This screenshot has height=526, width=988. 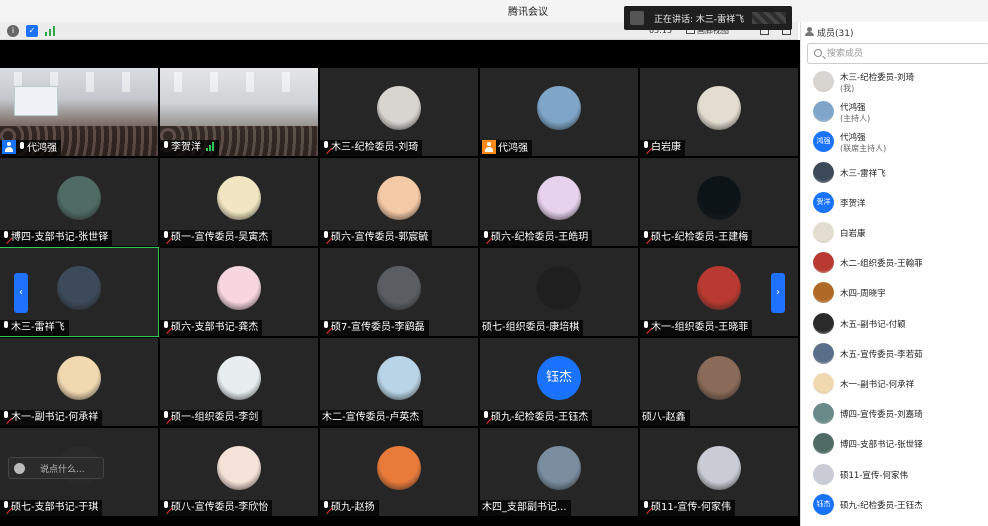 I want to click on projector-screen, so click(x=36, y=101).